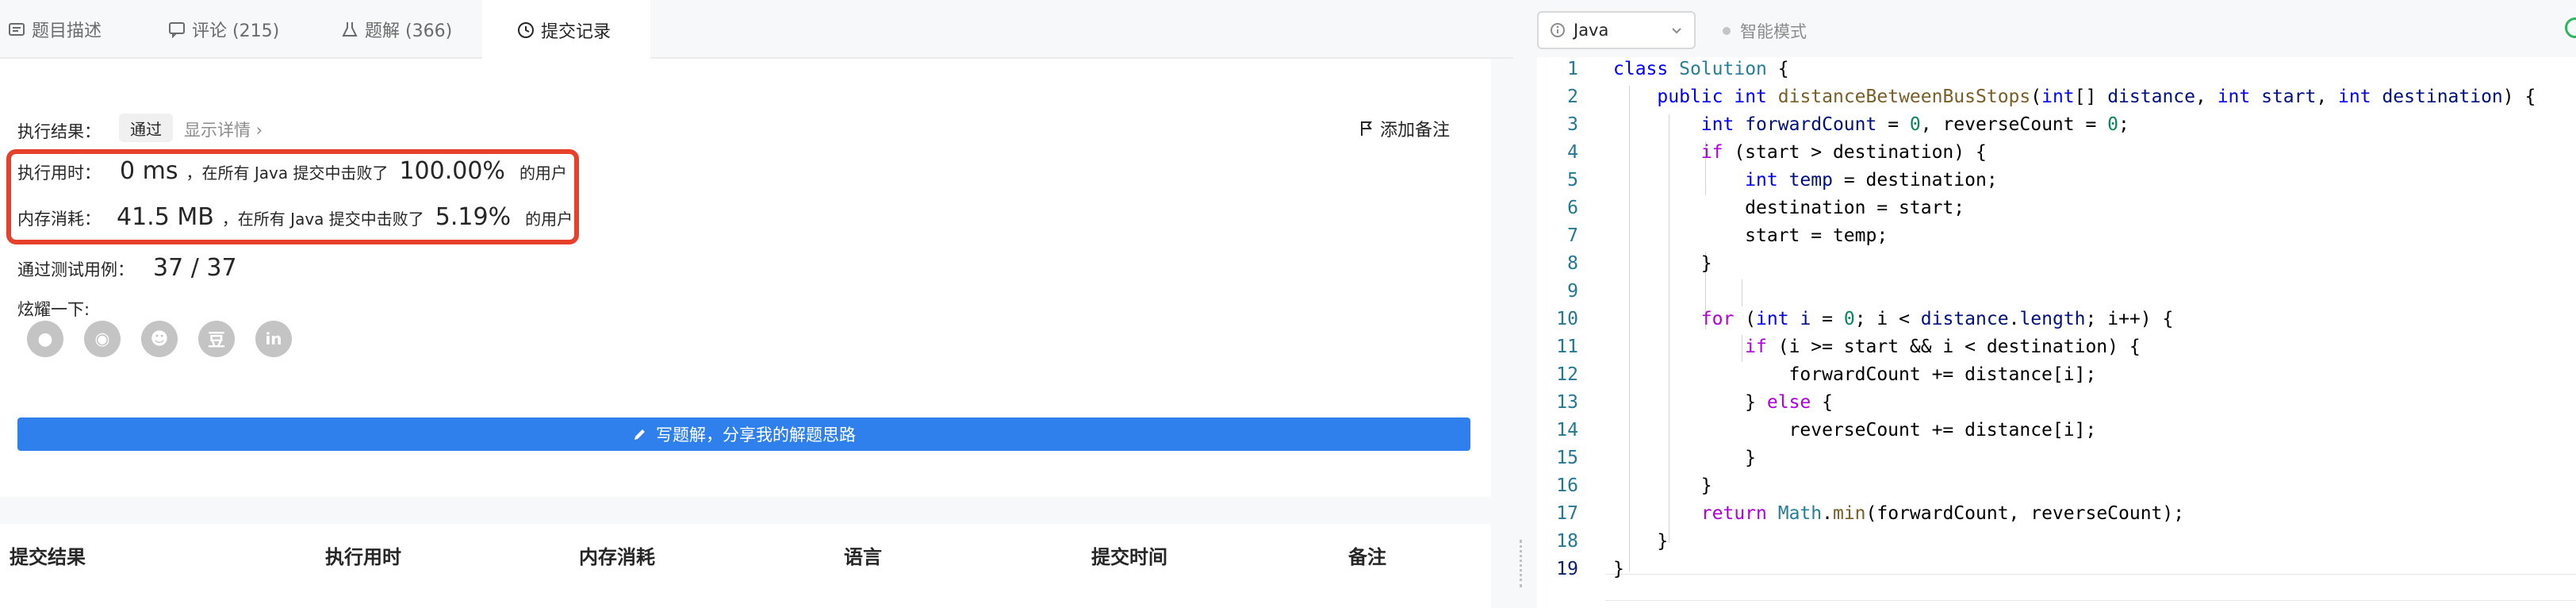  What do you see at coordinates (549, 219) in the screenshot?
I see `memory-suffix: 的用户` at bounding box center [549, 219].